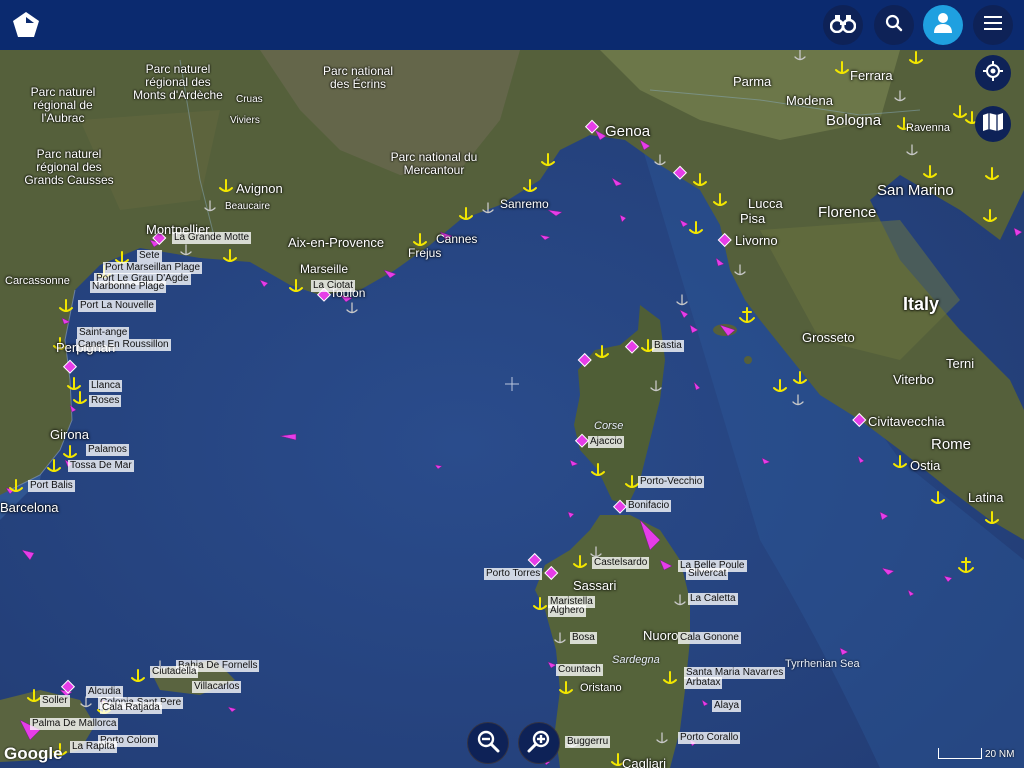 Image resolution: width=1024 pixels, height=768 pixels. What do you see at coordinates (131, 708) in the screenshot?
I see `port-label: Cala Ratjada` at bounding box center [131, 708].